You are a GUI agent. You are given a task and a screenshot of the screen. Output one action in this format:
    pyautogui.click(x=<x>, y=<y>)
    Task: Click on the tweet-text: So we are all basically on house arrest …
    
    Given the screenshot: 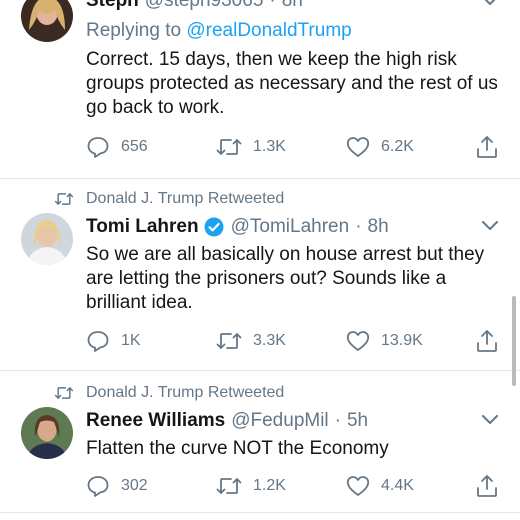 What is the action you would take?
    pyautogui.click(x=285, y=278)
    